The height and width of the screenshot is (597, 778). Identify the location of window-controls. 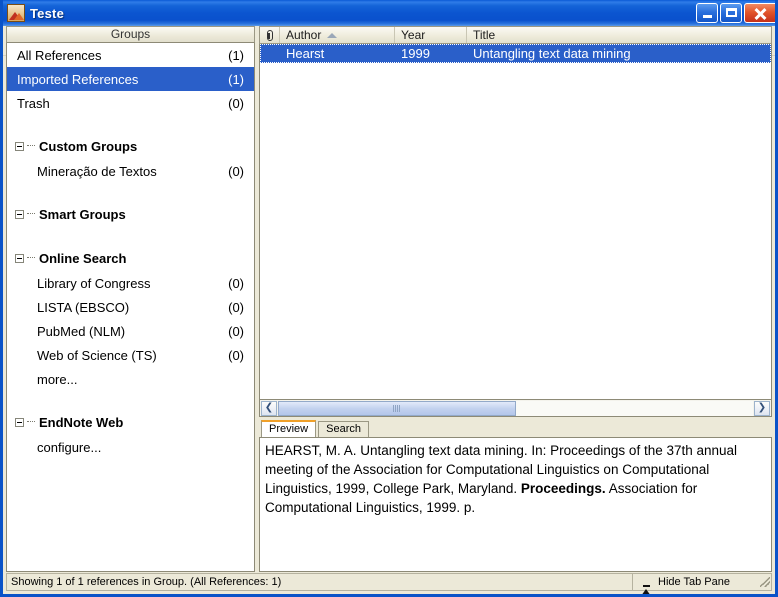
(735, 13).